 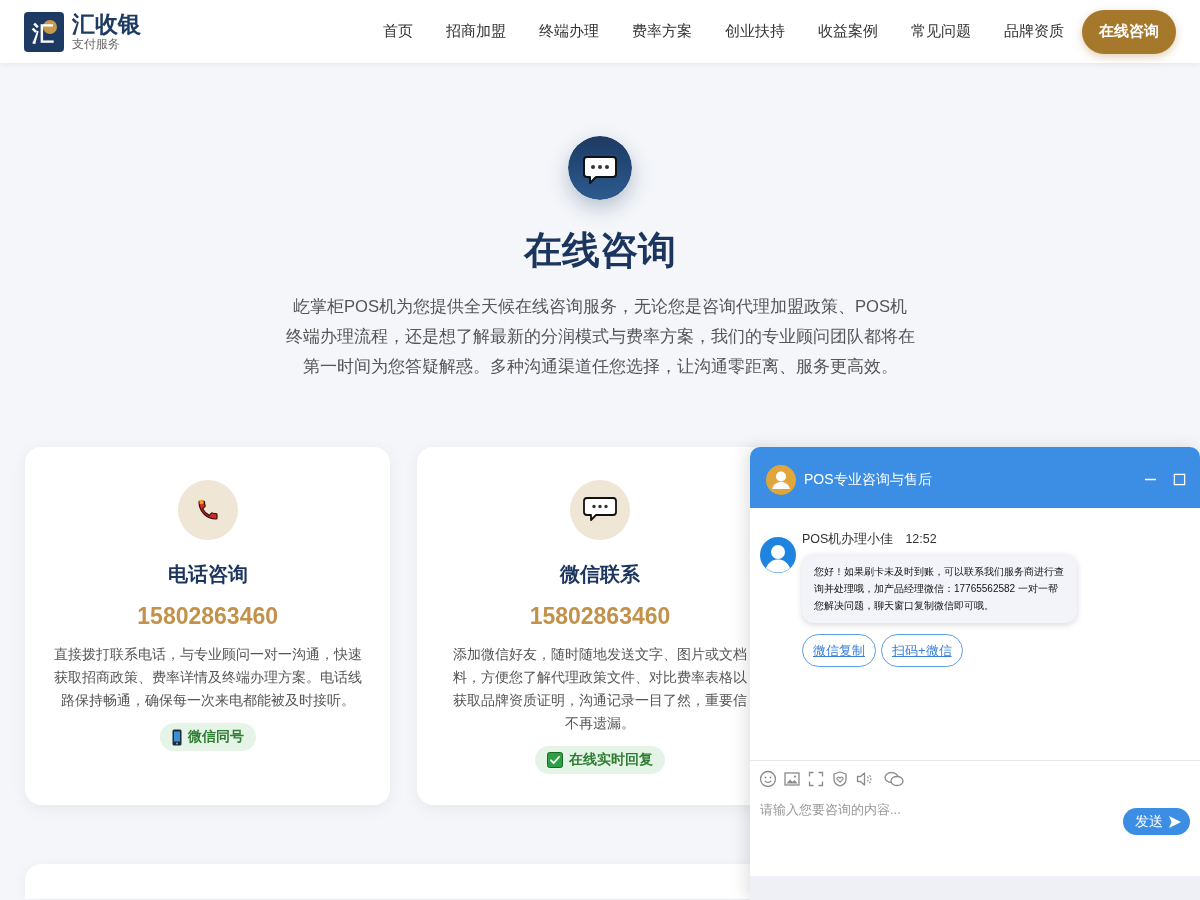 I want to click on chat-title: POS专业咨询与售后, so click(x=868, y=479).